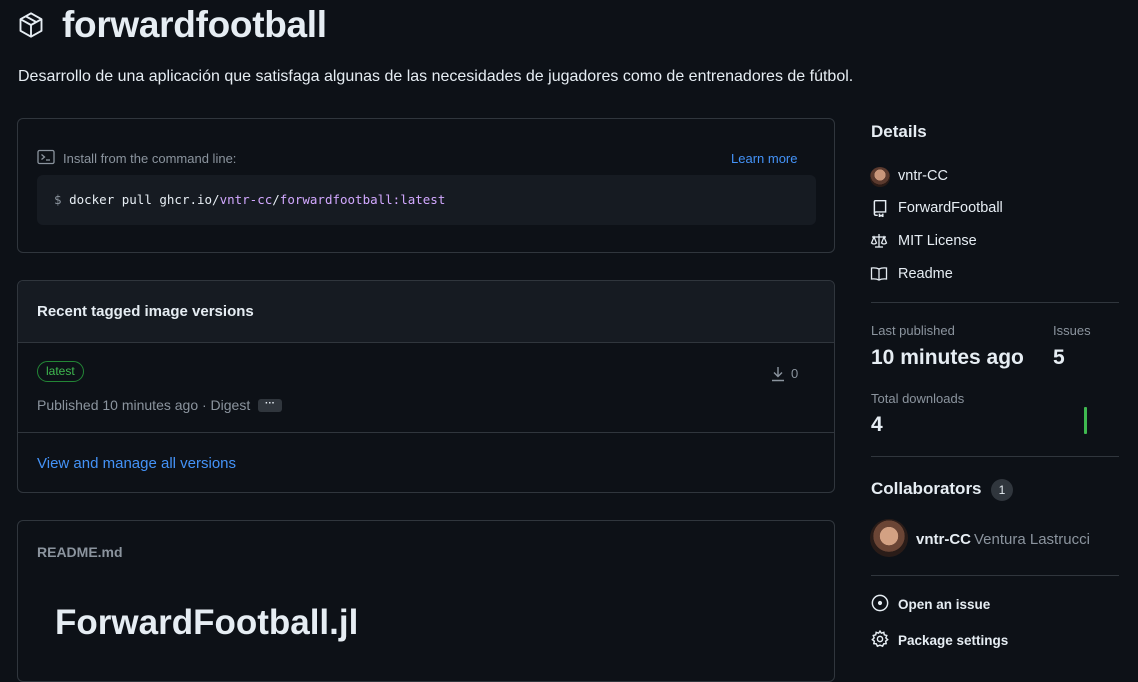 This screenshot has height=682, width=1138. Describe the element at coordinates (950, 208) in the screenshot. I see `repository-link: ForwardFootball` at that location.